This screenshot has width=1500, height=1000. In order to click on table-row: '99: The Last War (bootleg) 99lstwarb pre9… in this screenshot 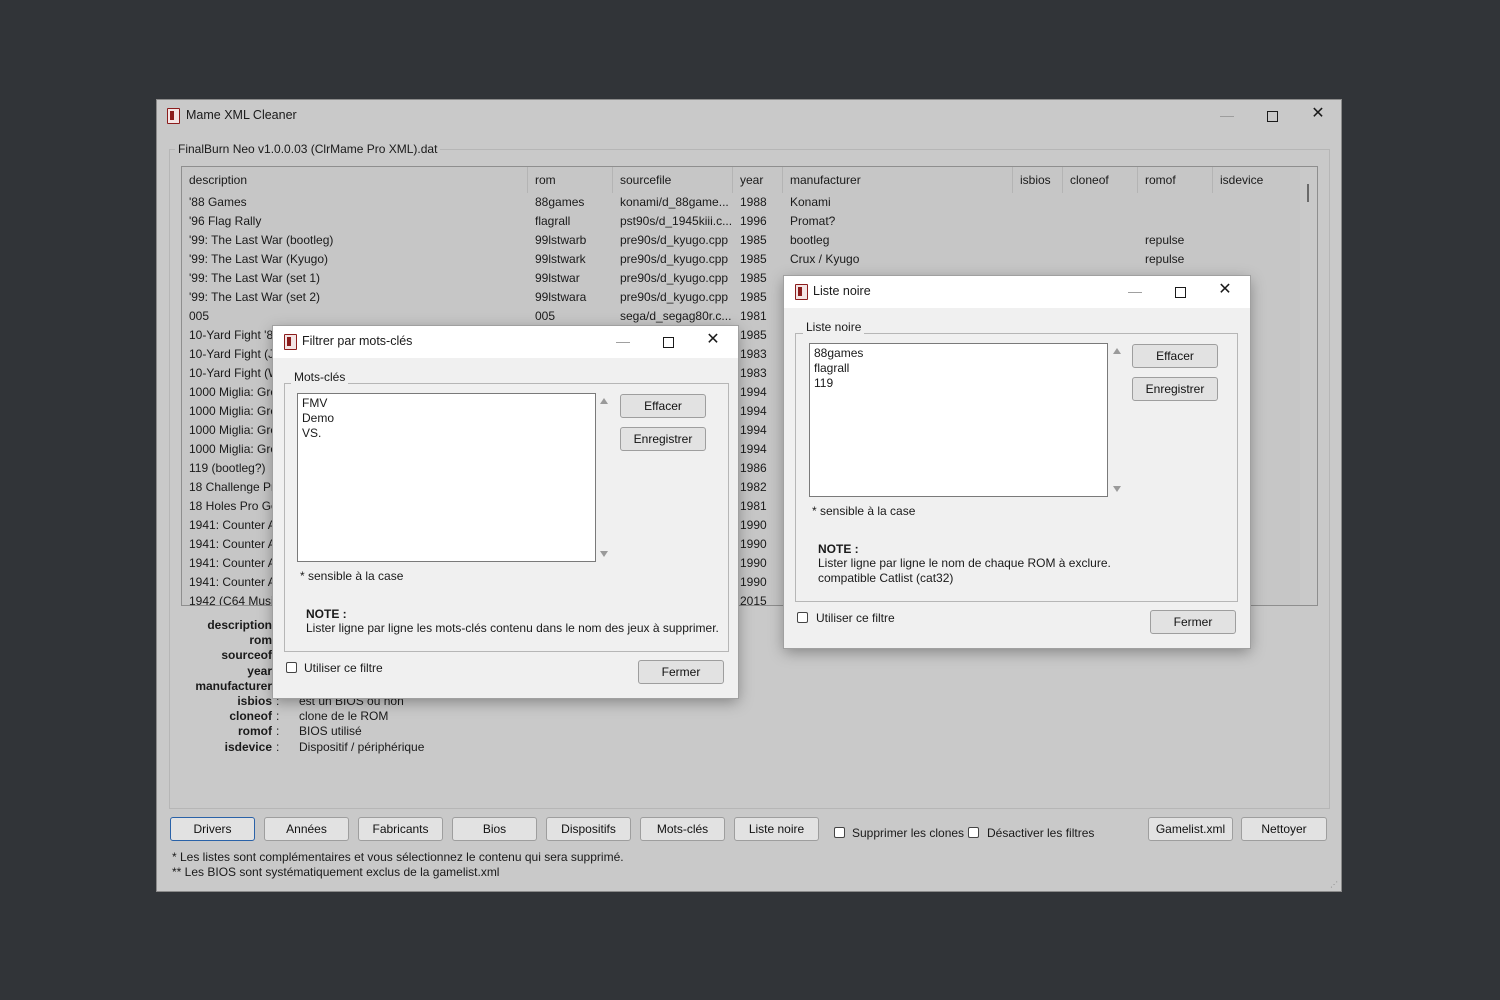, I will do `click(740, 240)`.